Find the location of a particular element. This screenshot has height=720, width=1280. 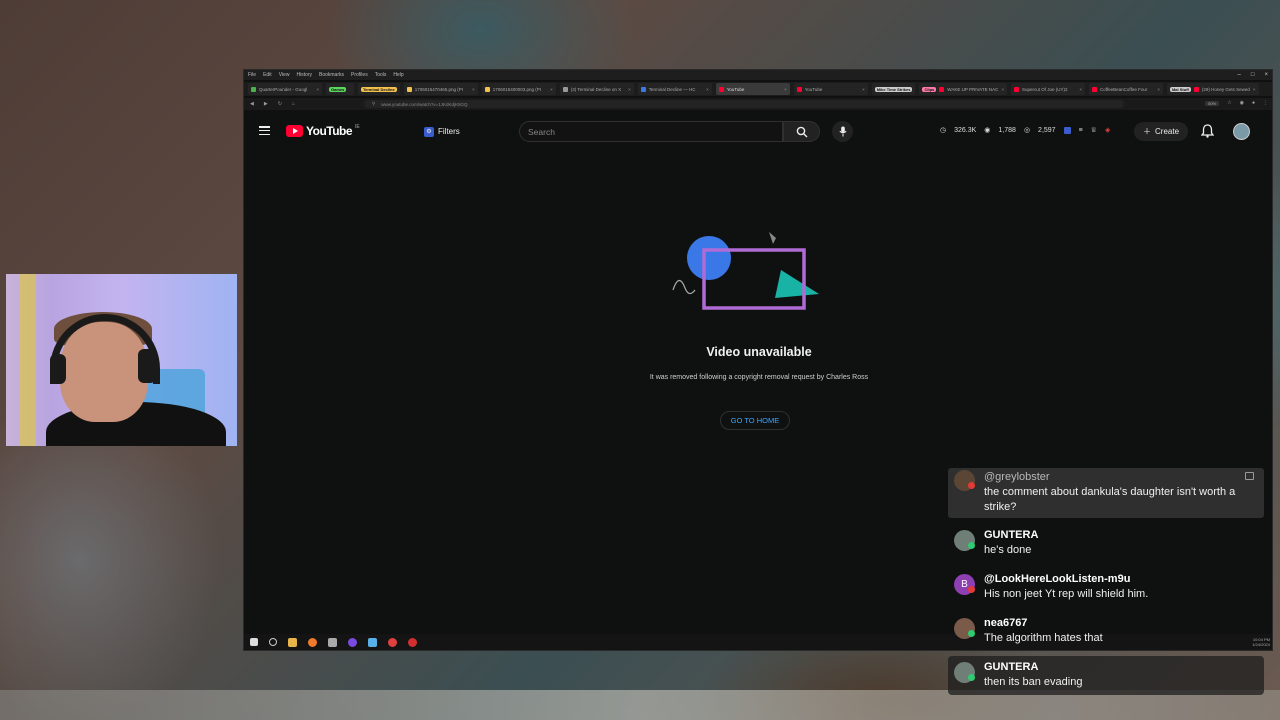

filters-button: ⚙ Filters is located at coordinates (442, 131).